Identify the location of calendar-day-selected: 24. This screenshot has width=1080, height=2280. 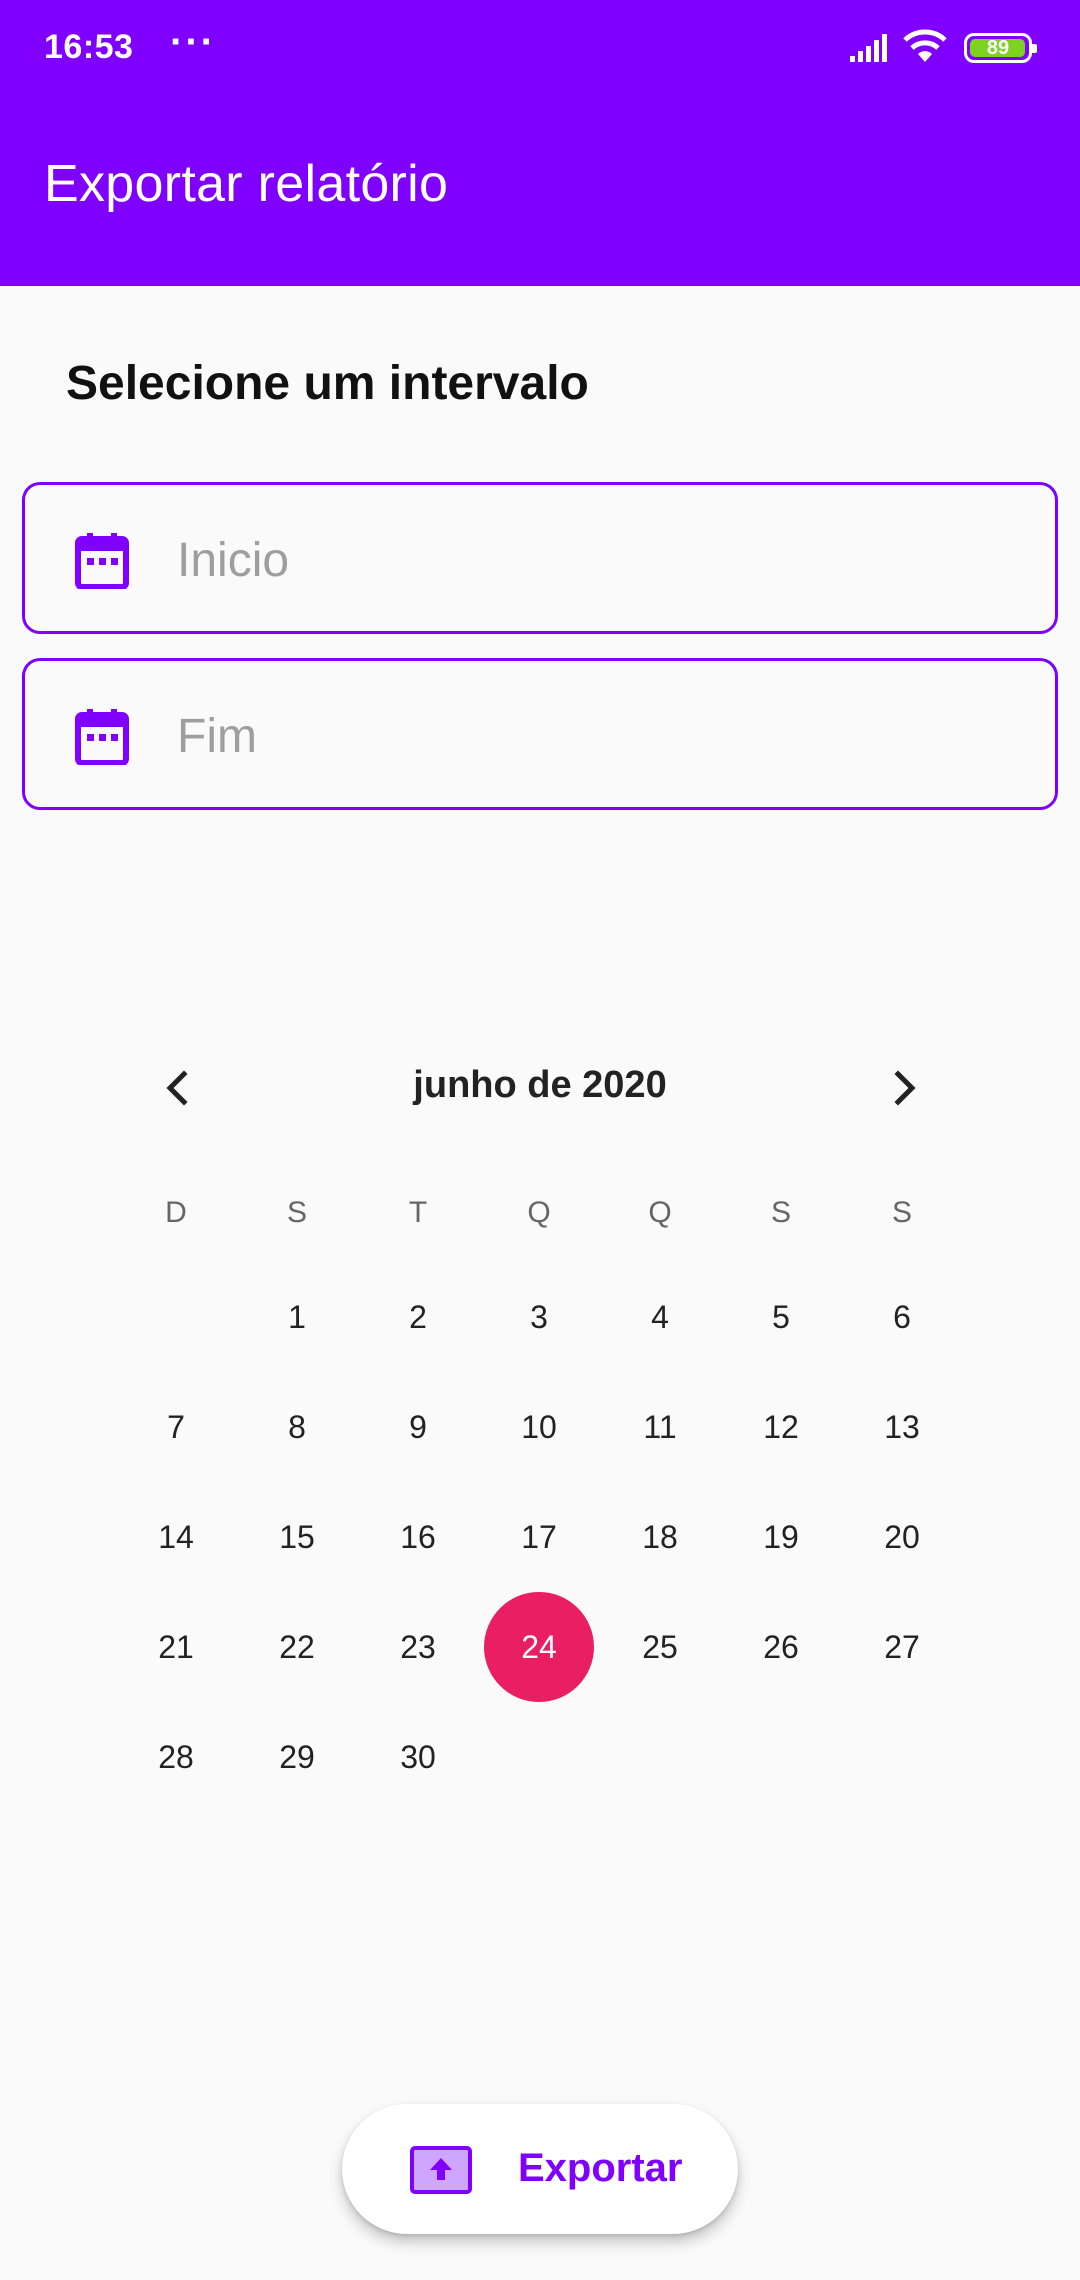
(539, 1647).